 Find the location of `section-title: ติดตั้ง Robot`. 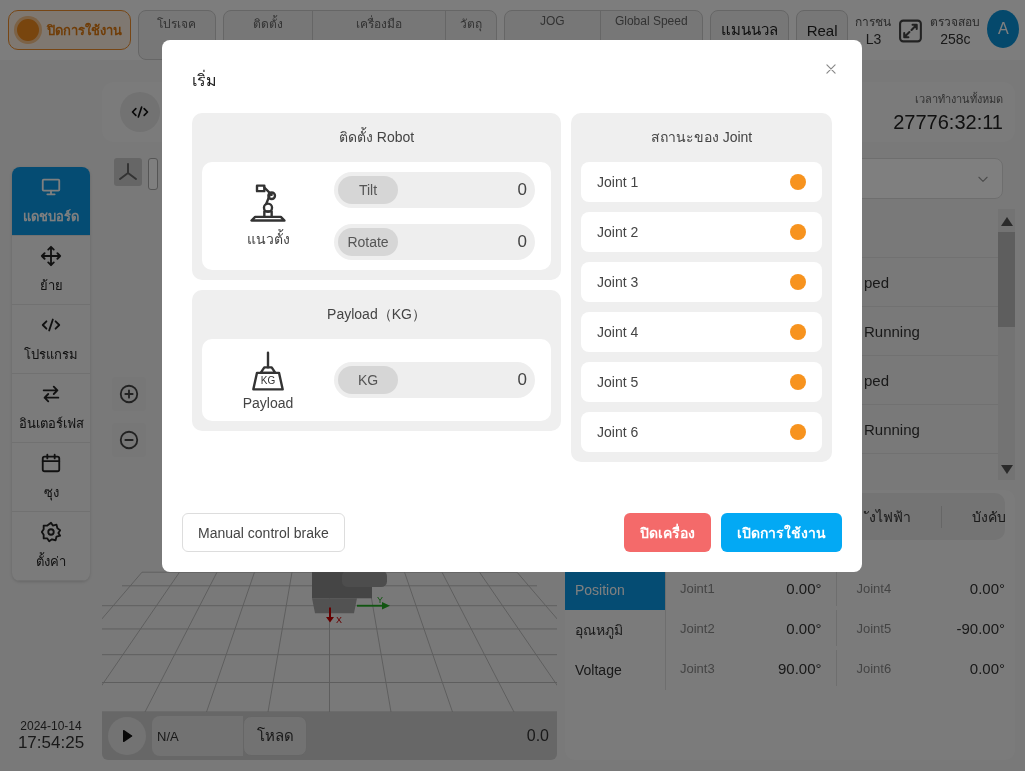

section-title: ติดตั้ง Robot is located at coordinates (376, 136).